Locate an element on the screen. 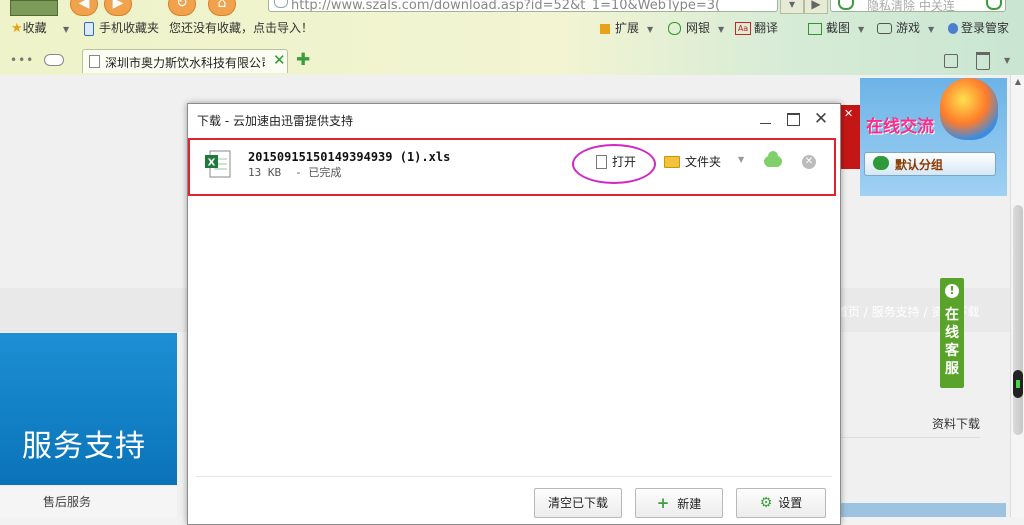 Image resolution: width=1024 pixels, height=525 pixels. phone-icon is located at coordinates (89, 28).